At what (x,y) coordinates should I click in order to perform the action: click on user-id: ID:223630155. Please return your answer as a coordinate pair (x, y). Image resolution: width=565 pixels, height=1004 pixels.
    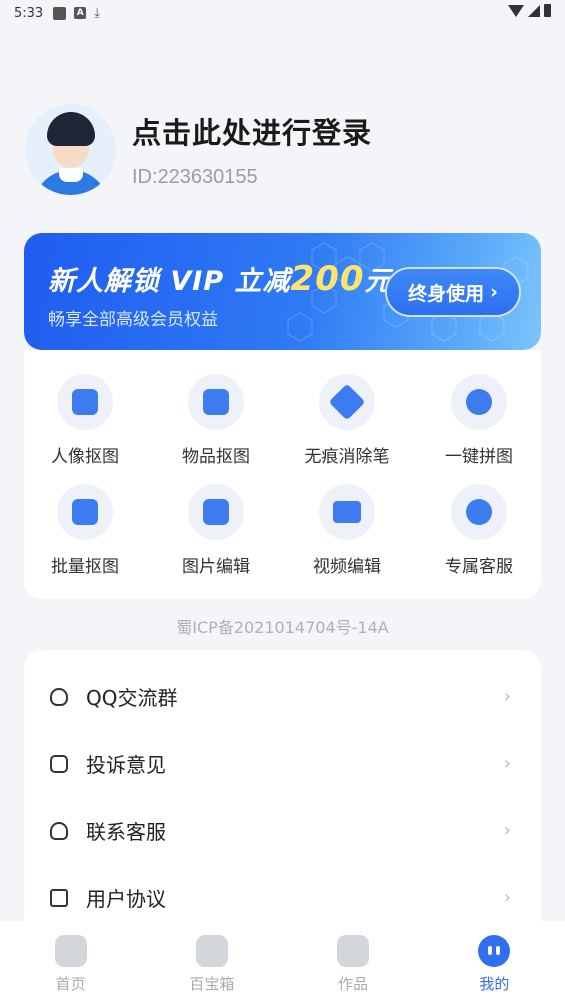
    Looking at the image, I should click on (195, 177).